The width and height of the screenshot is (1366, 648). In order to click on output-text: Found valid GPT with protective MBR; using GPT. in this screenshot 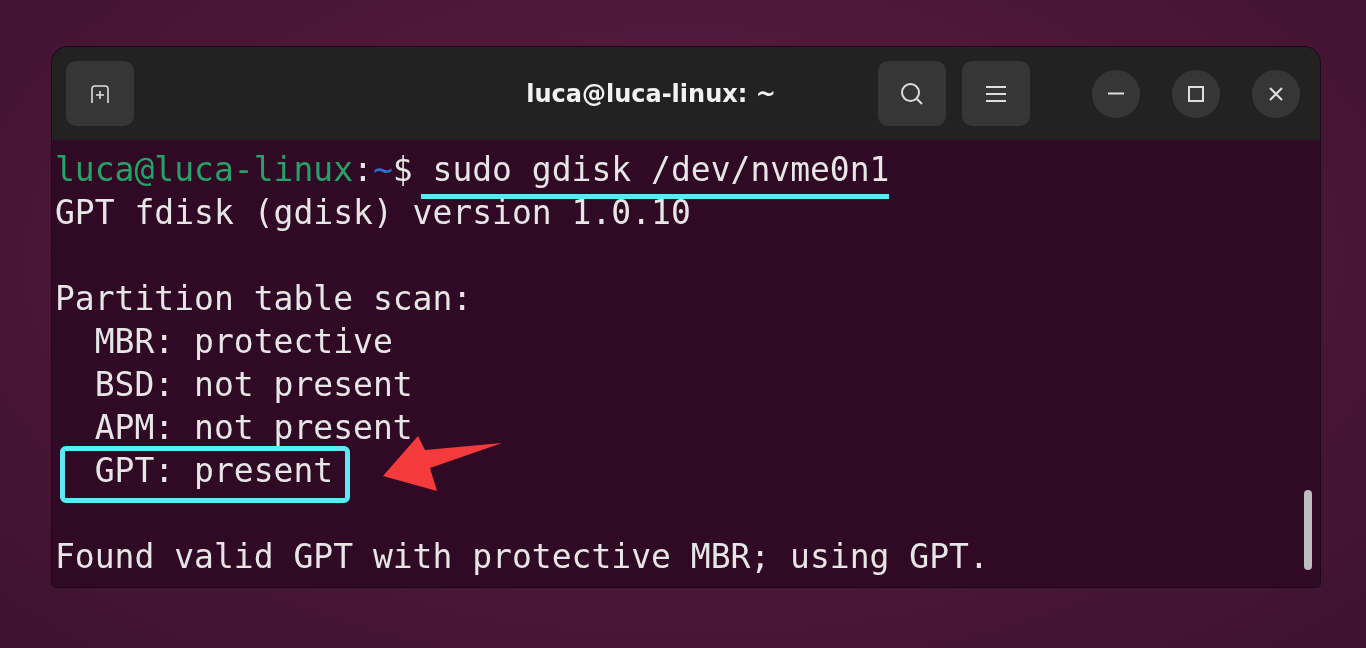, I will do `click(522, 556)`.